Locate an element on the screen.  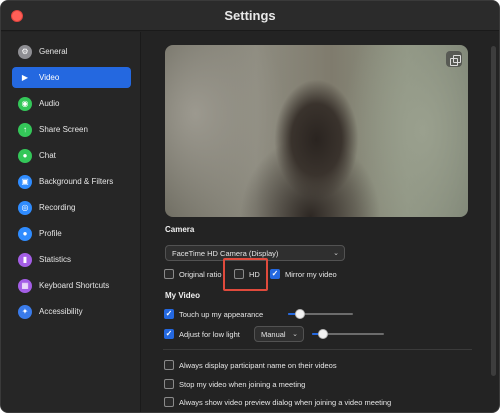
sidebar-item-keyboard-shortcuts: ▦ Keyboard Shortcuts is located at coordinates (71, 285).